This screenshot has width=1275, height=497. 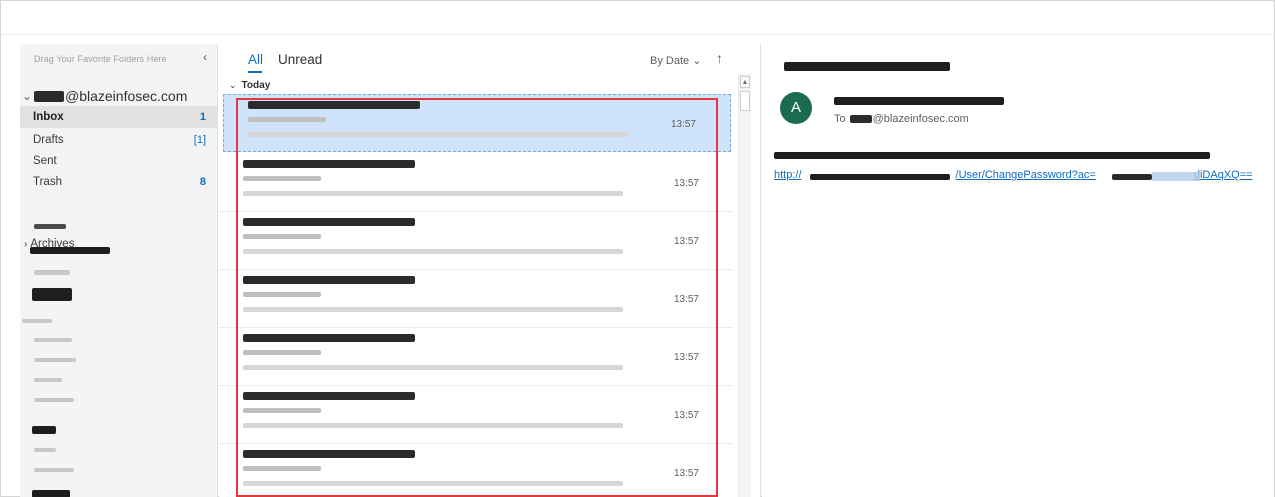 What do you see at coordinates (45, 161) in the screenshot?
I see `folder-label: Sent` at bounding box center [45, 161].